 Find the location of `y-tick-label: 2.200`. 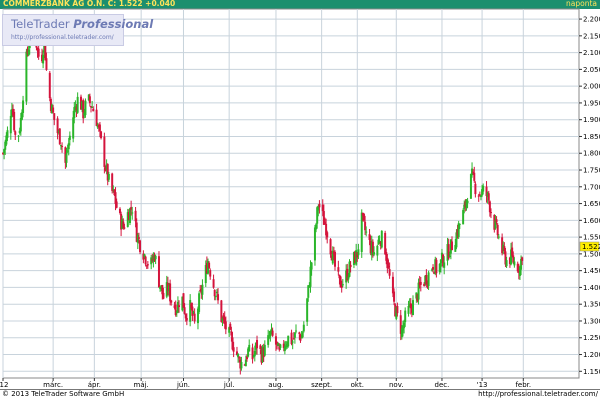

y-tick-label: 2.200 is located at coordinates (591, 20).